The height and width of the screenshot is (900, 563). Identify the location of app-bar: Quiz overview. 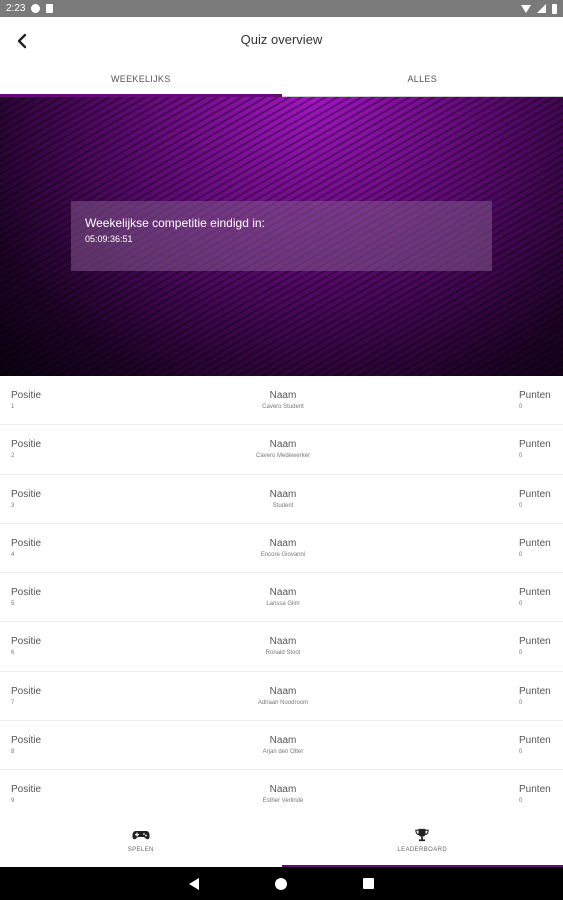
(281, 41).